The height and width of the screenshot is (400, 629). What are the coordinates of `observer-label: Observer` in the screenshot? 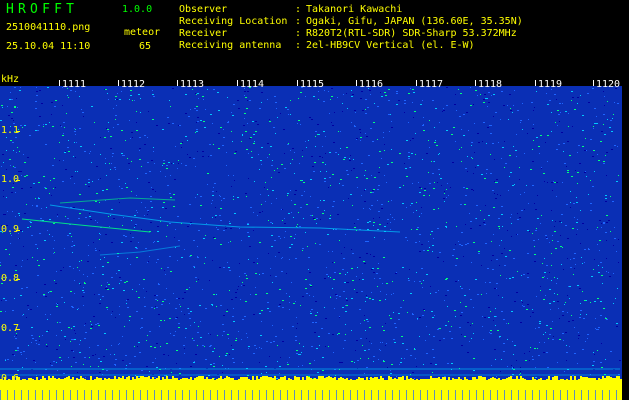 It's located at (203, 9).